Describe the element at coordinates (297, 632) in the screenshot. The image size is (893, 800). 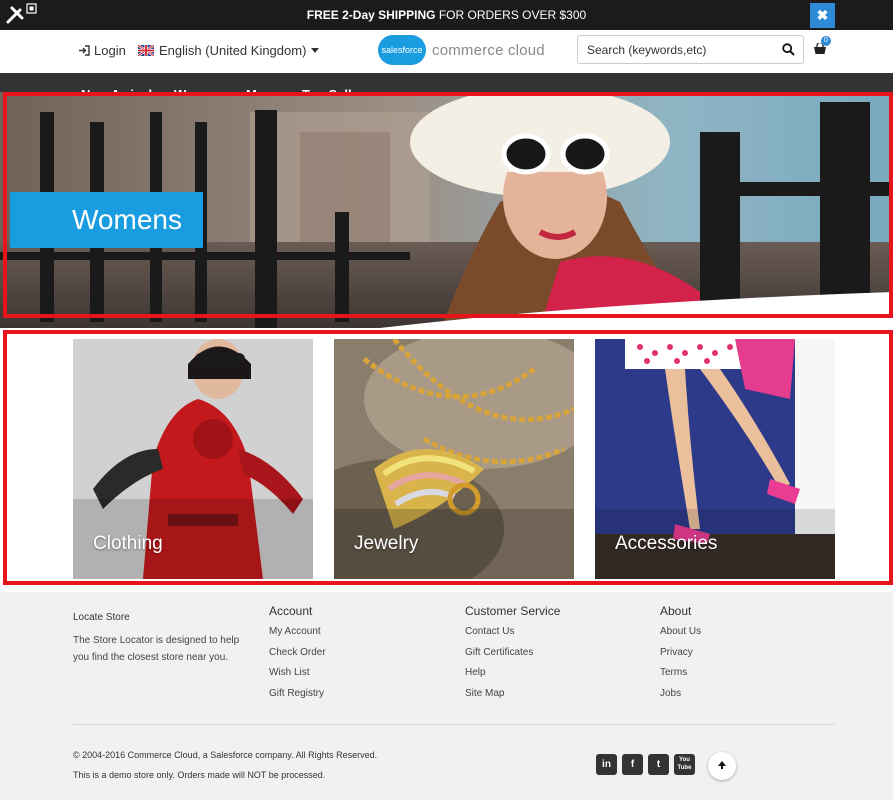
I see `footer-link-my-account: My Account` at that location.